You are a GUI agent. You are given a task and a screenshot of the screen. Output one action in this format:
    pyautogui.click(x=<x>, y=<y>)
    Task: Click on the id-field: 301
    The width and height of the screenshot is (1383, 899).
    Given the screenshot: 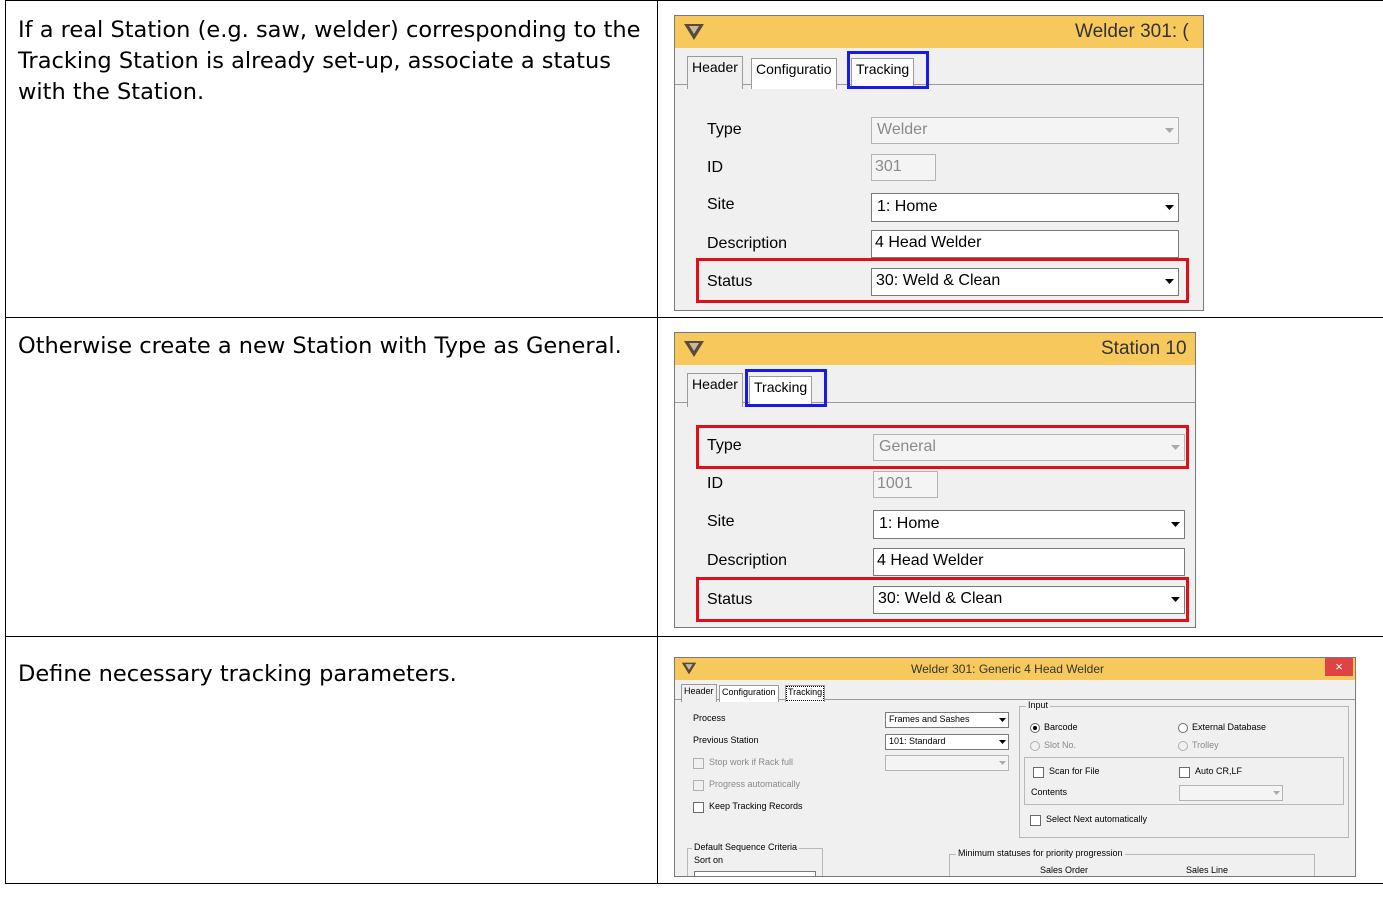 What is the action you would take?
    pyautogui.click(x=903, y=167)
    